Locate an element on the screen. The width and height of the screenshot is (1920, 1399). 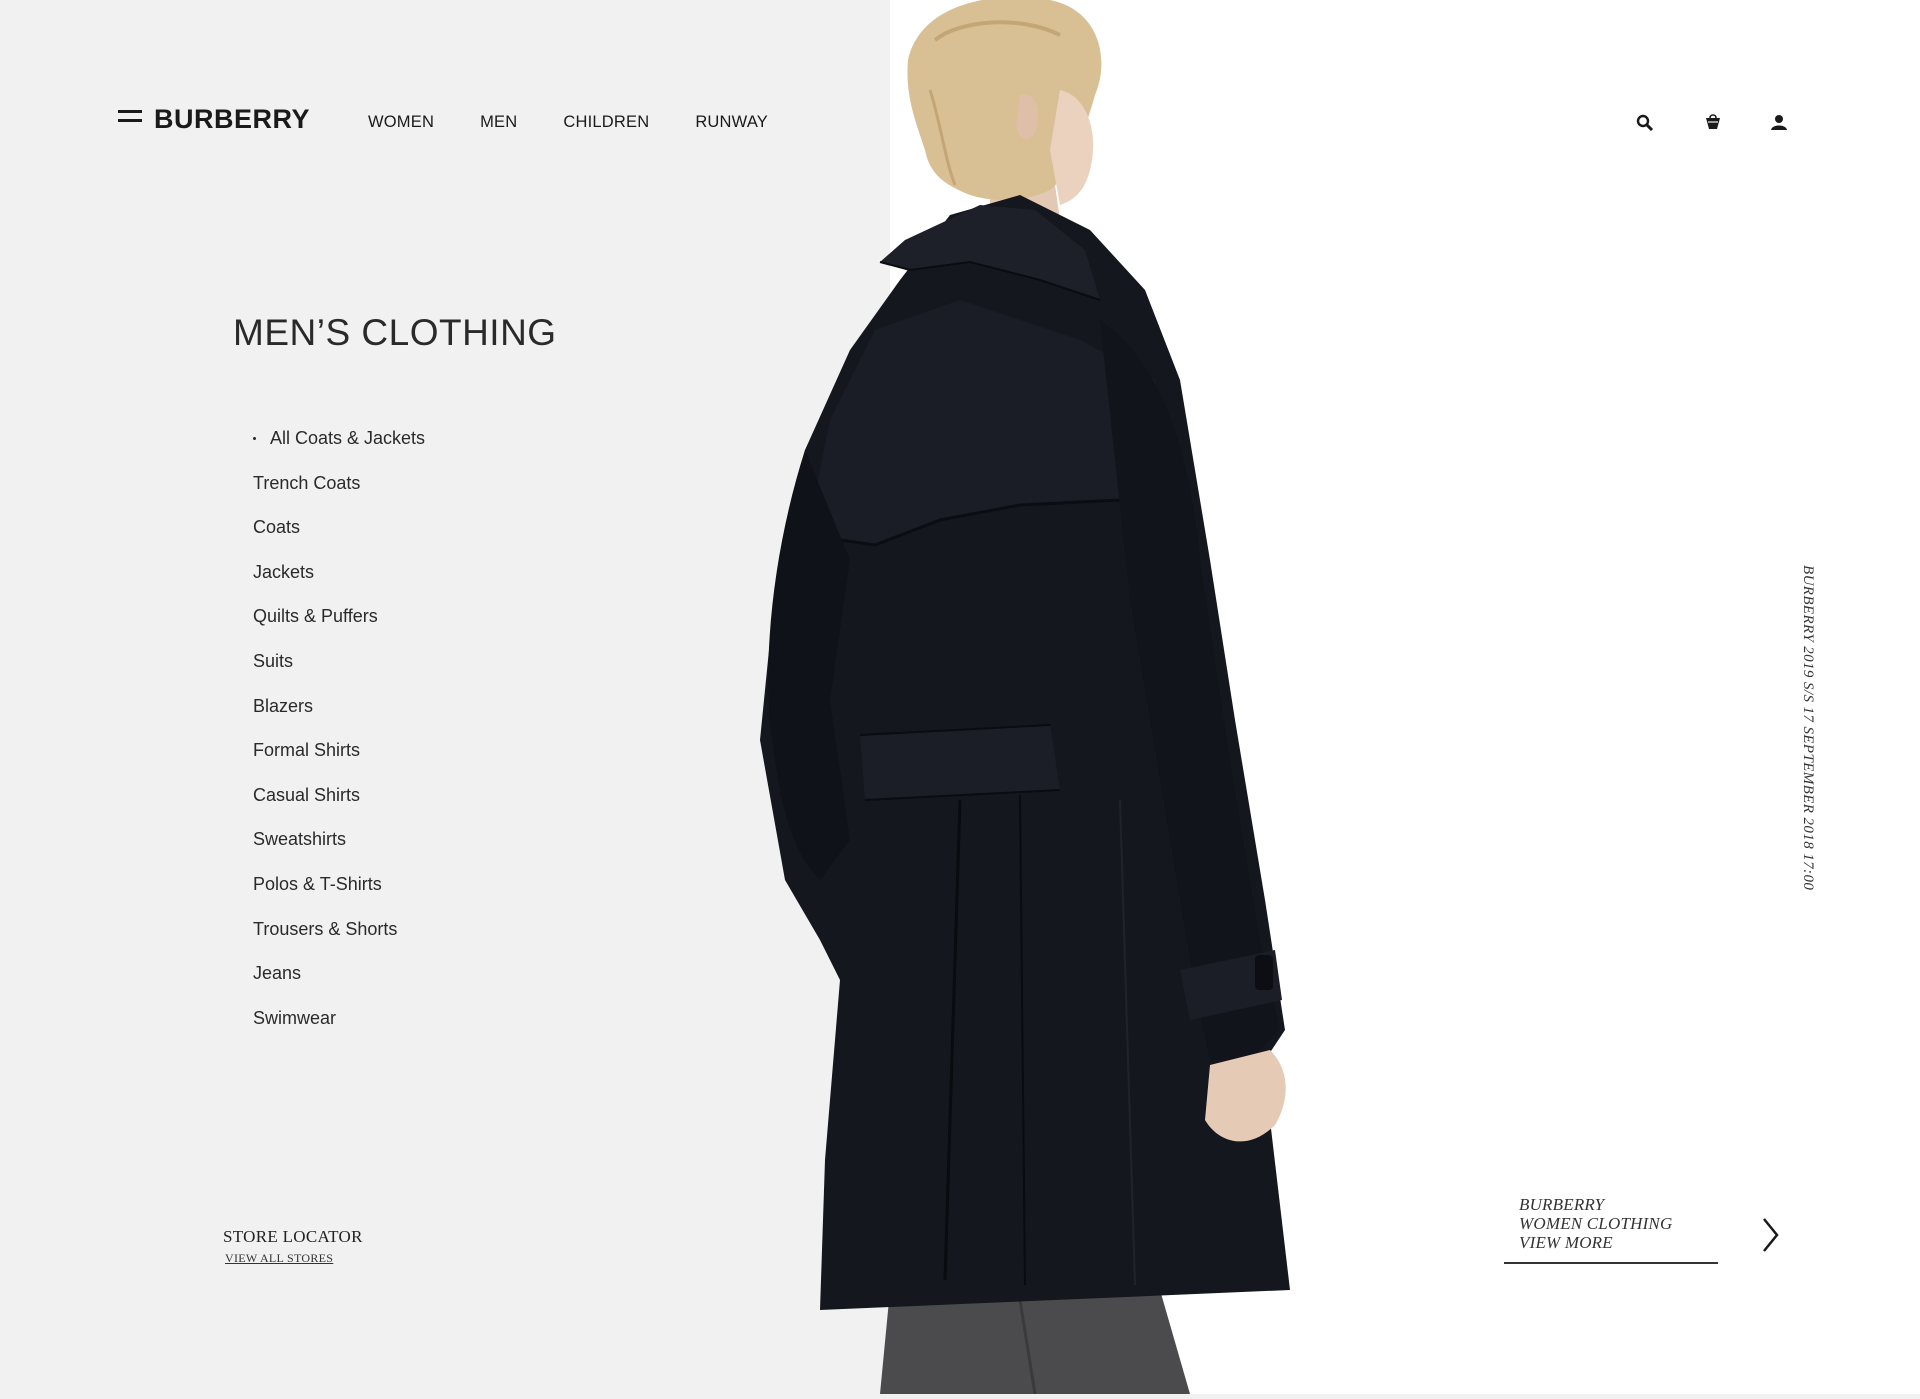
category-item-coats: Coats is located at coordinates (339, 539).